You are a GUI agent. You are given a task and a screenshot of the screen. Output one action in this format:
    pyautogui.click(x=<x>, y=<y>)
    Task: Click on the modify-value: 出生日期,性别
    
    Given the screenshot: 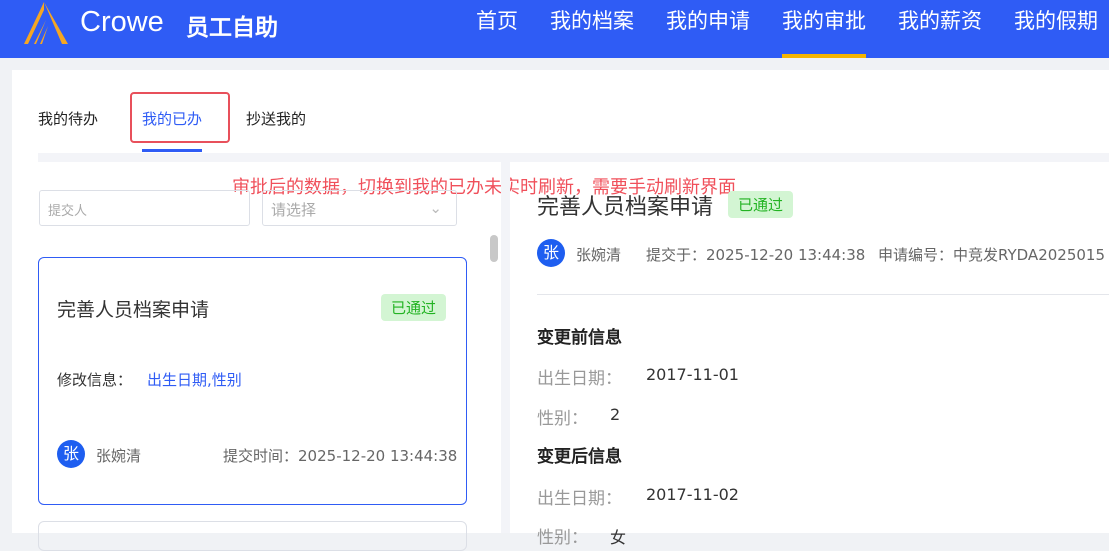 What is the action you would take?
    pyautogui.click(x=194, y=380)
    